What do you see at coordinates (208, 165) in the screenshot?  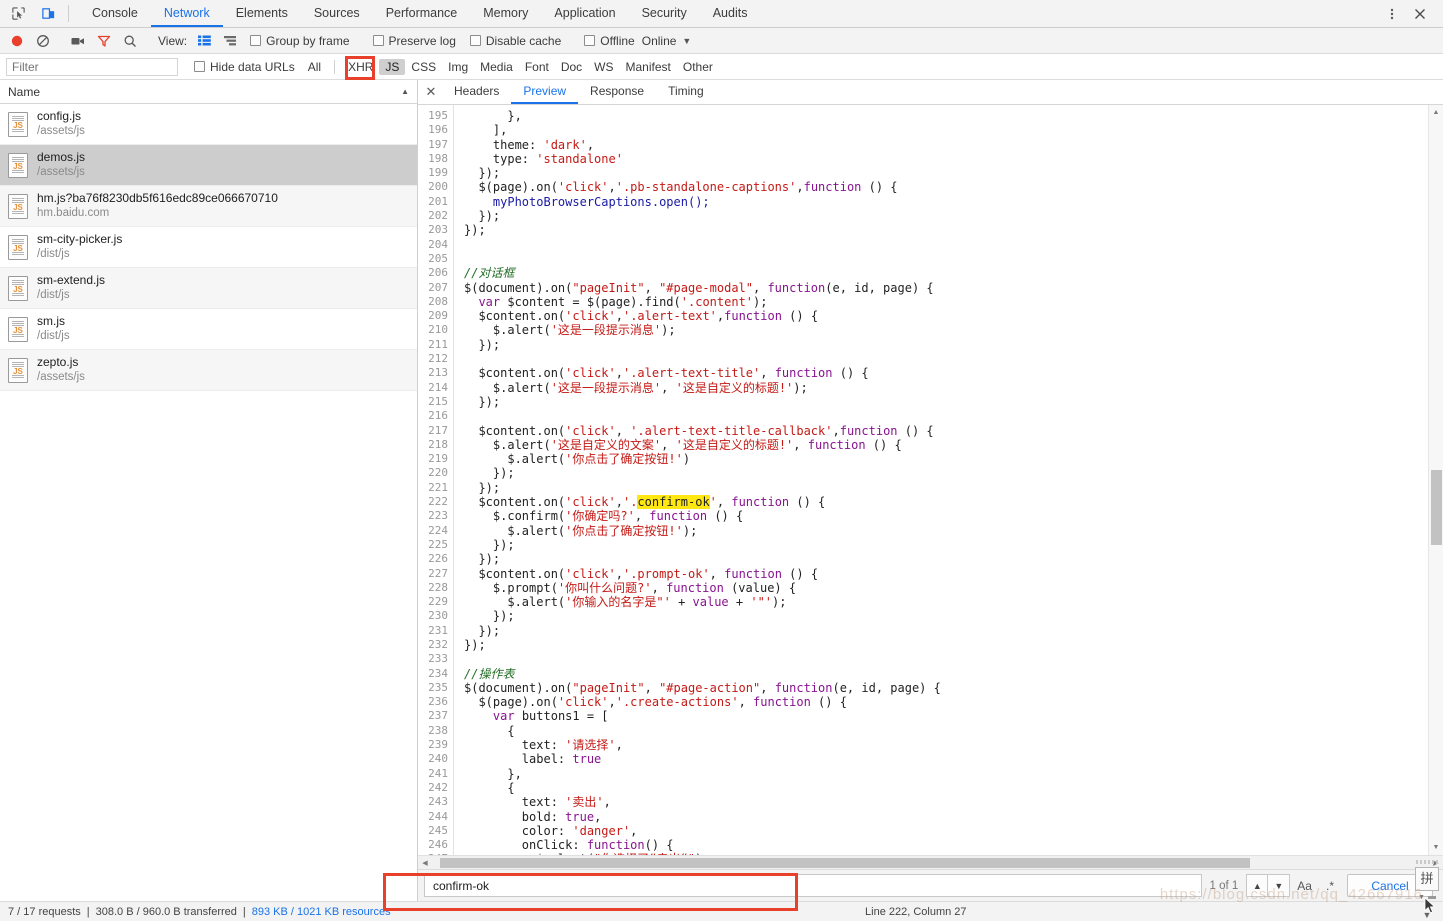 I see `list-item: JS demos.js /assets/js` at bounding box center [208, 165].